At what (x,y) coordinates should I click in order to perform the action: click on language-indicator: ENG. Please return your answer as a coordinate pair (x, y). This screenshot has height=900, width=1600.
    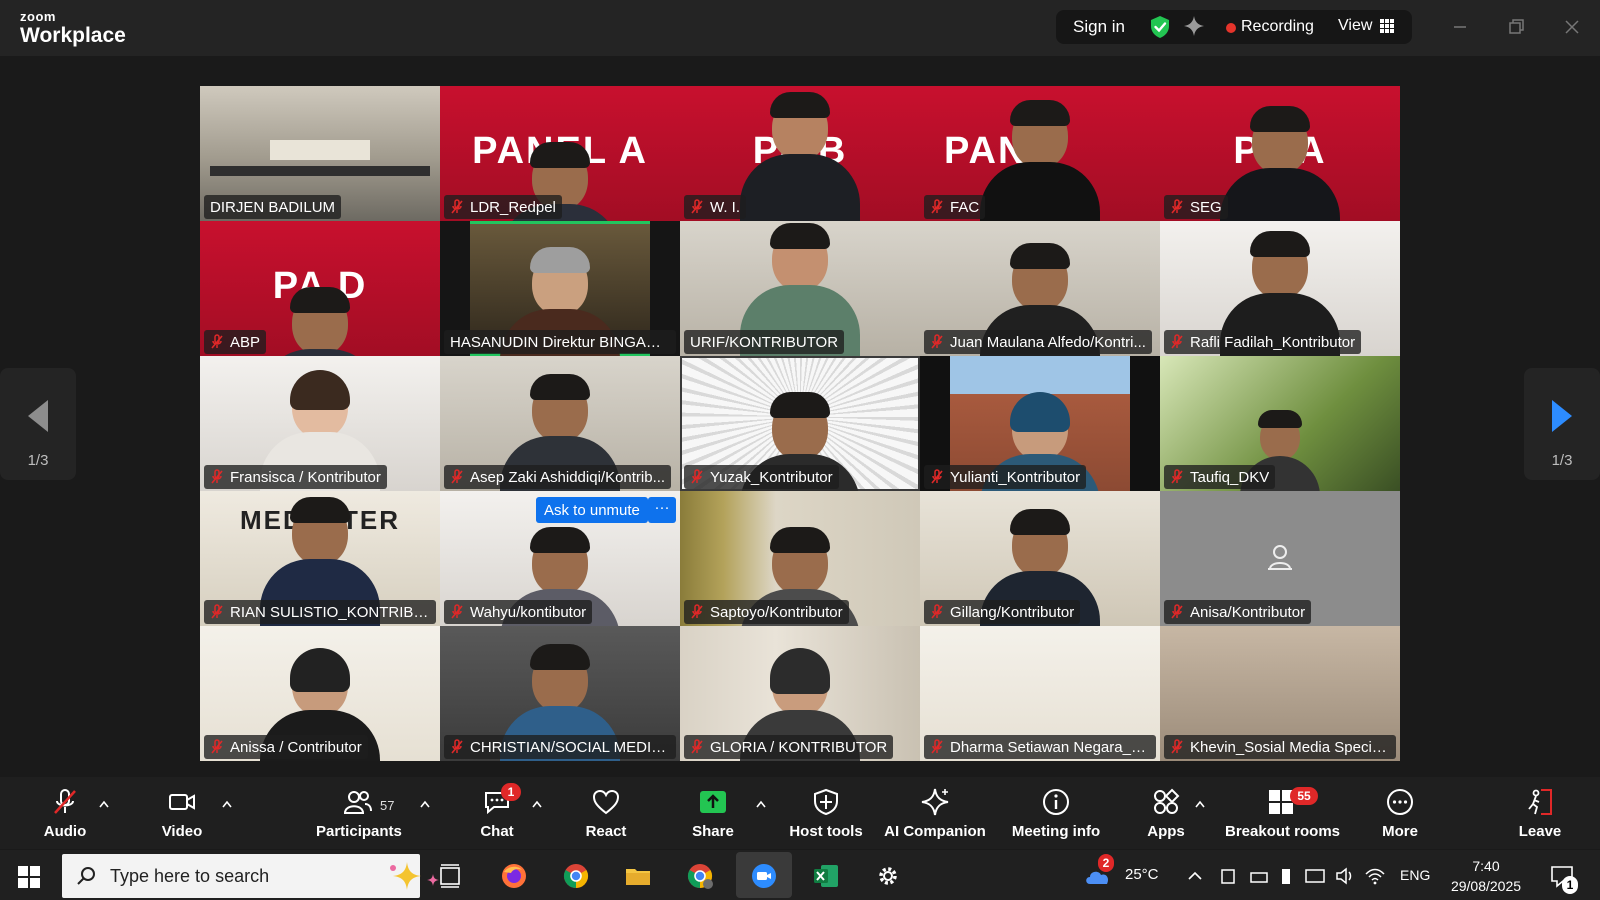
    Looking at the image, I should click on (1415, 875).